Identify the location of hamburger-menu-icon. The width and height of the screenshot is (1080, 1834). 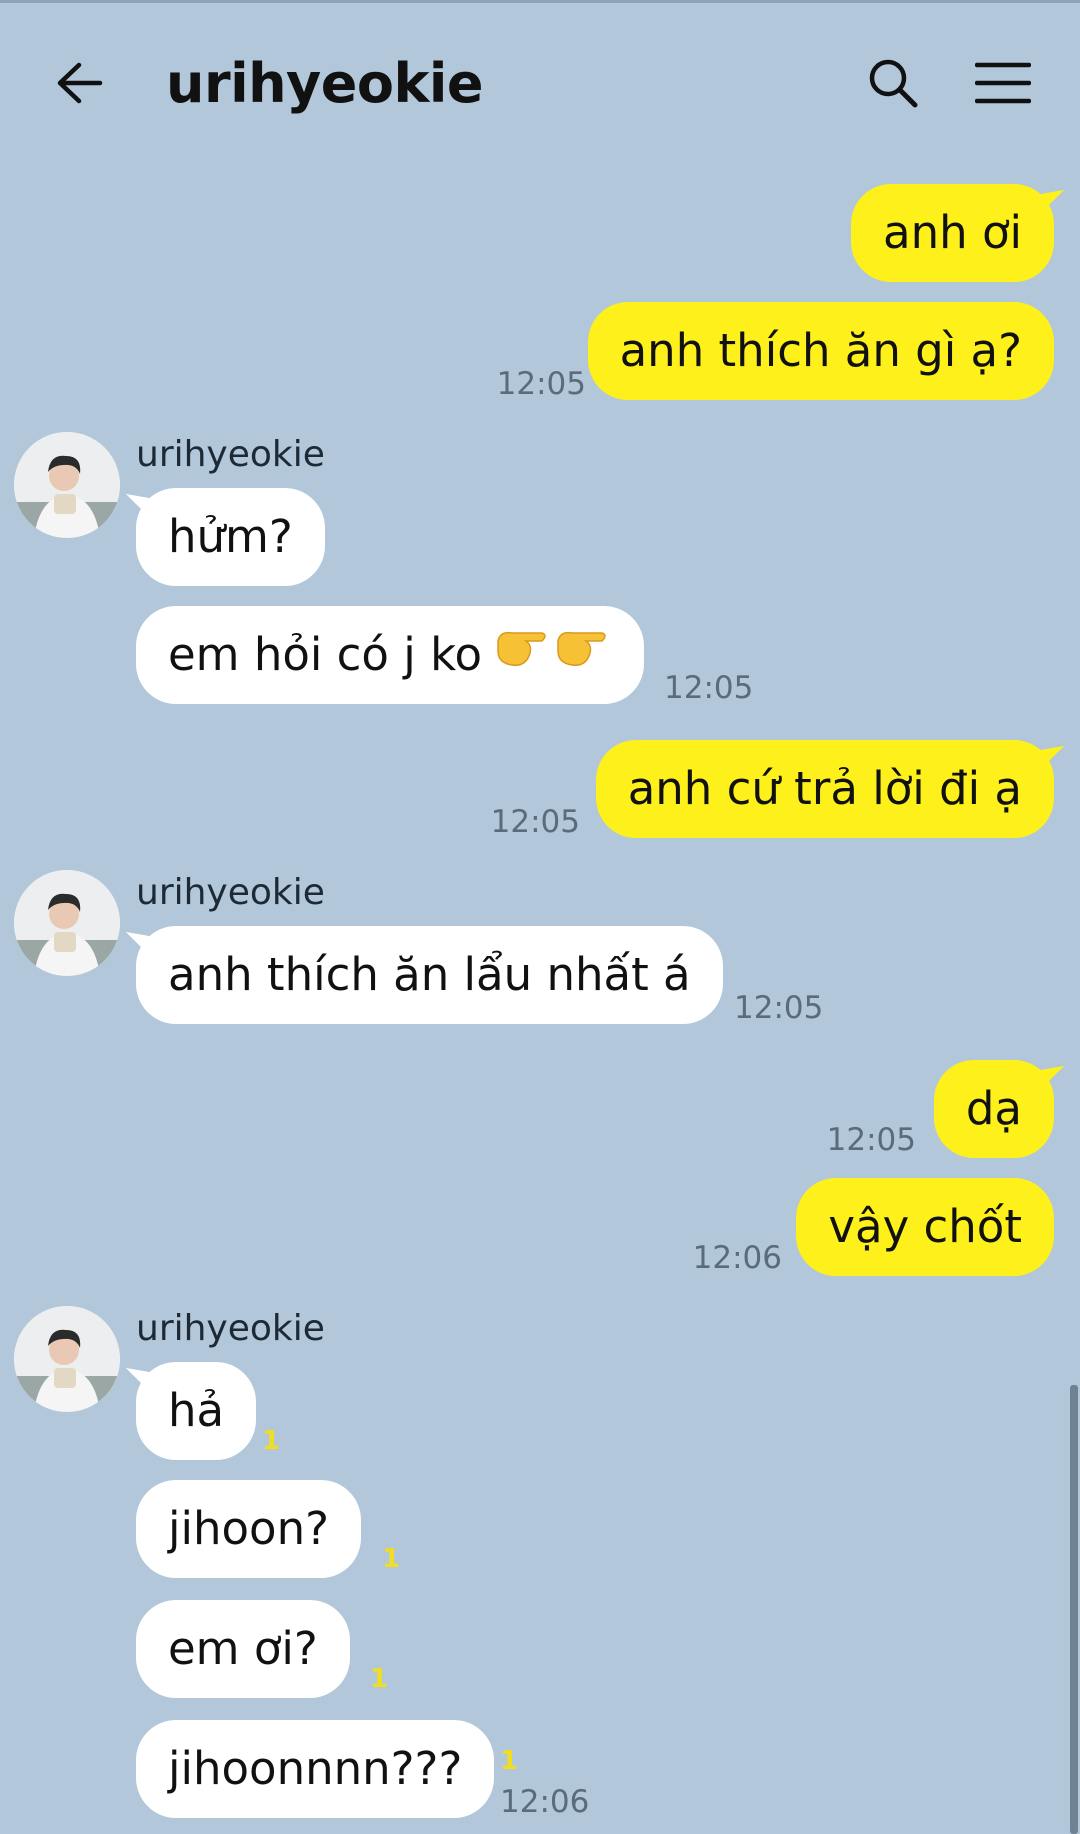
(1003, 83).